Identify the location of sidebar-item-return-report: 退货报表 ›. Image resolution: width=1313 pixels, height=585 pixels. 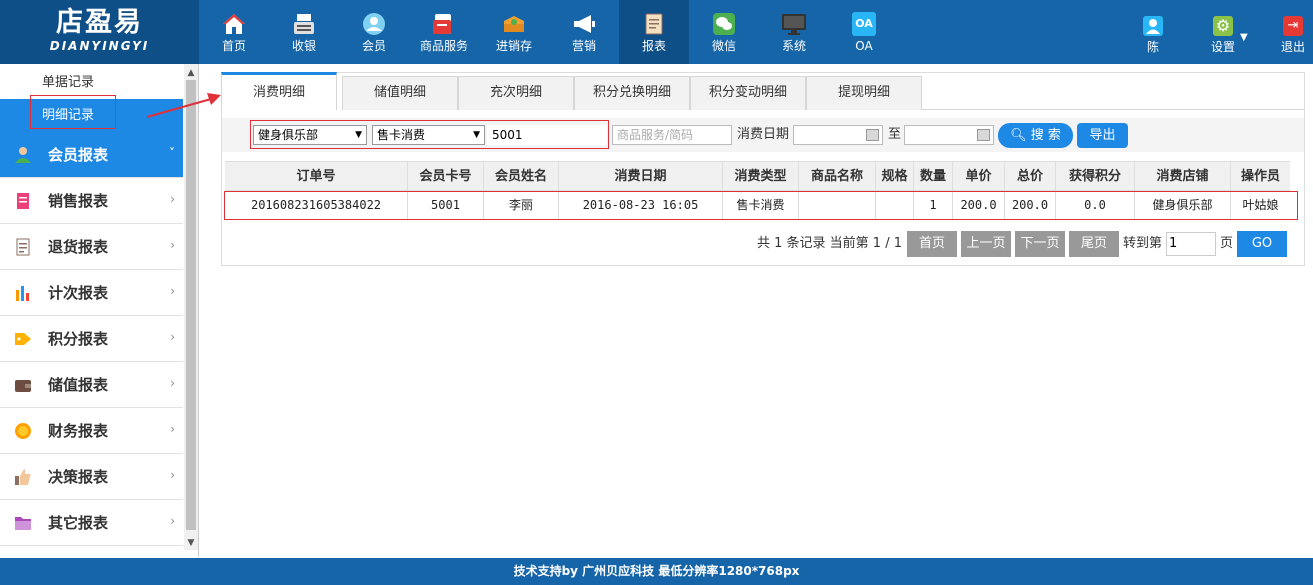
(91, 247).